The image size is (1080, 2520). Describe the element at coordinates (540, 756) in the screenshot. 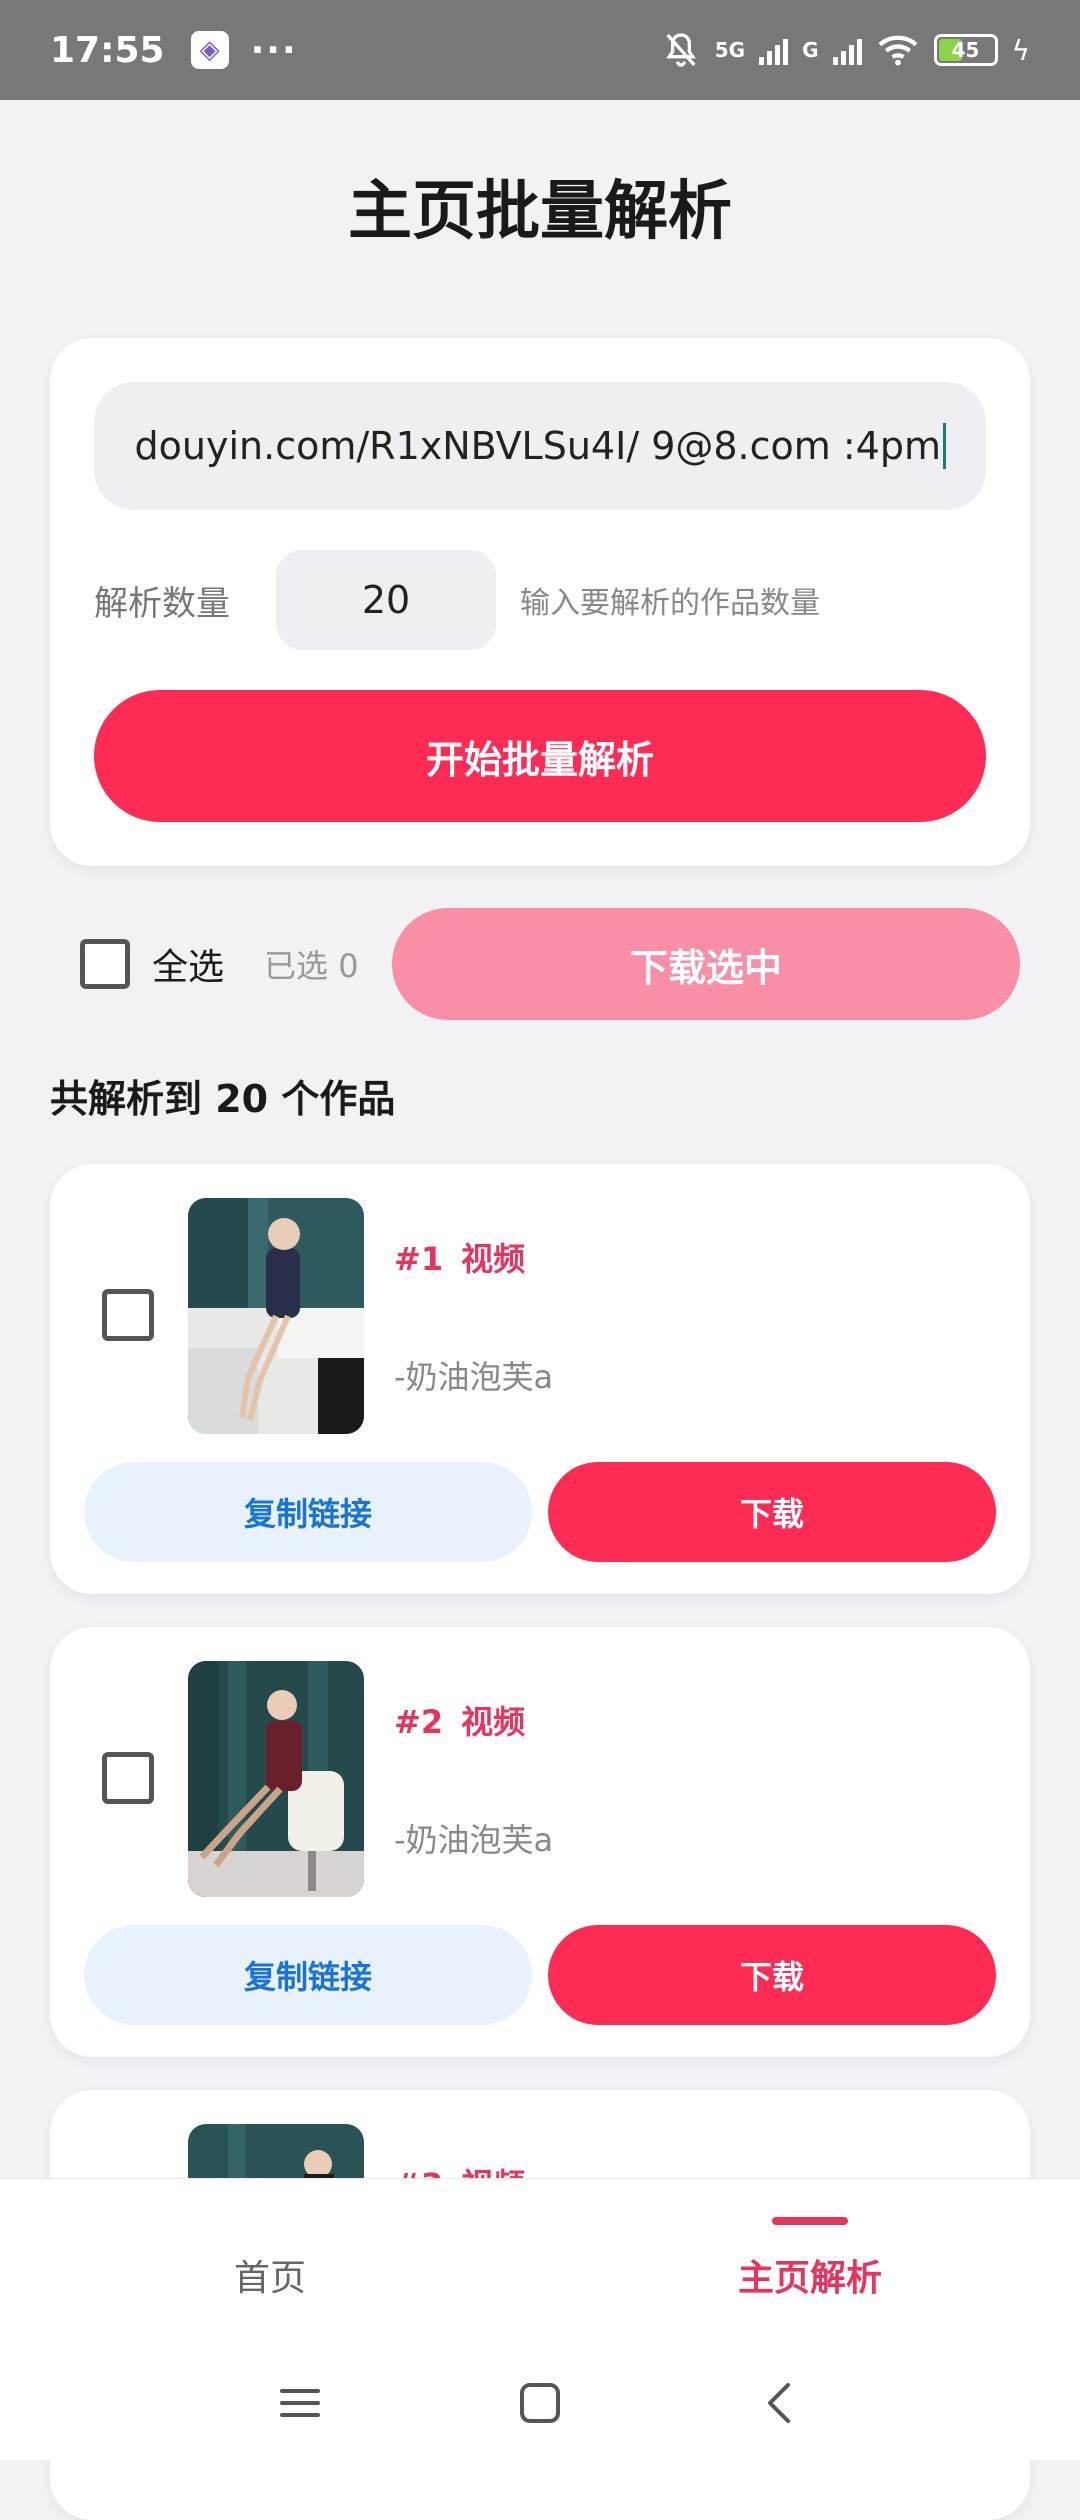

I see `start-batch-parse-button: 开始批量解析` at that location.